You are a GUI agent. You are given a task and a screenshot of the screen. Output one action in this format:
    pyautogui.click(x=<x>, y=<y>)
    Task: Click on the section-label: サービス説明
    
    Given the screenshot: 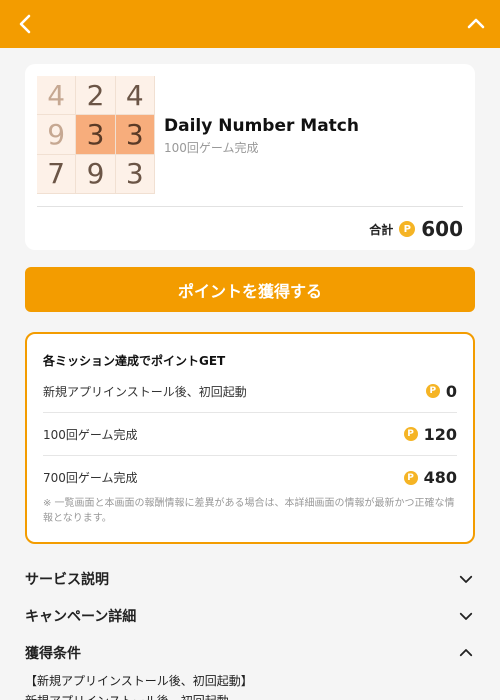 What is the action you would take?
    pyautogui.click(x=67, y=579)
    